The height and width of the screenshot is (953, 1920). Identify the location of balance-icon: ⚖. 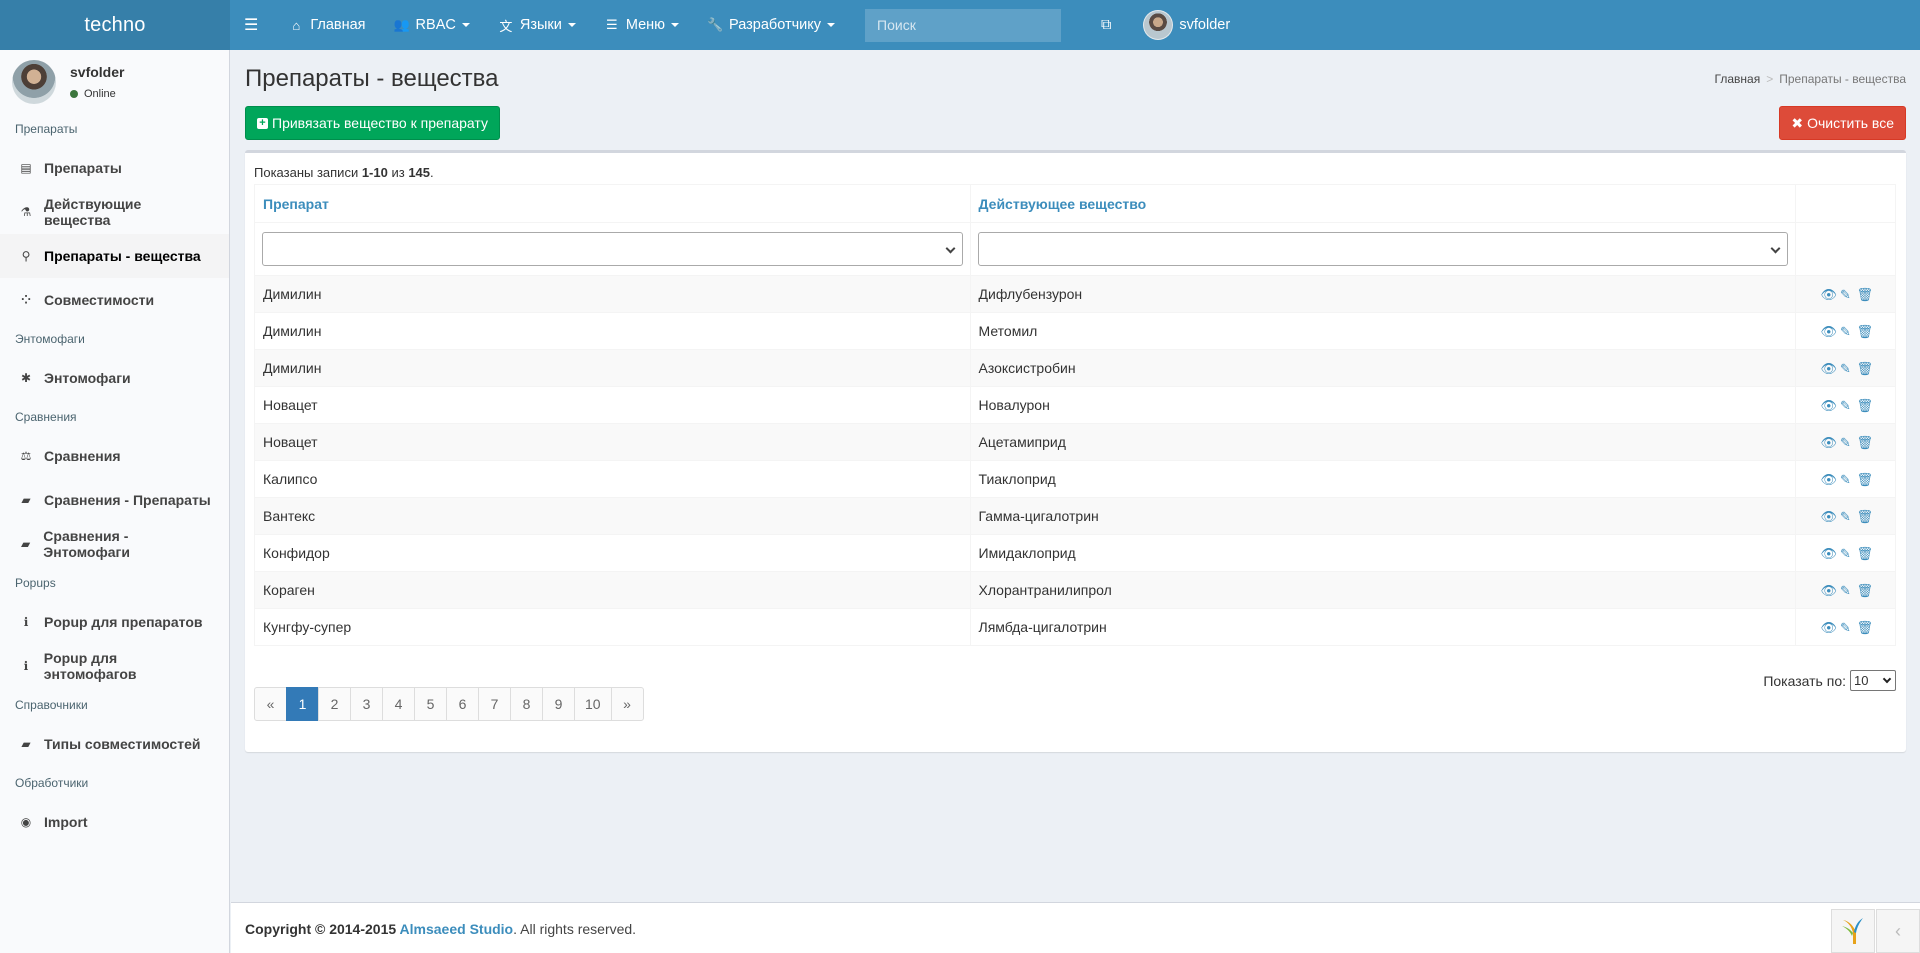
(26, 456).